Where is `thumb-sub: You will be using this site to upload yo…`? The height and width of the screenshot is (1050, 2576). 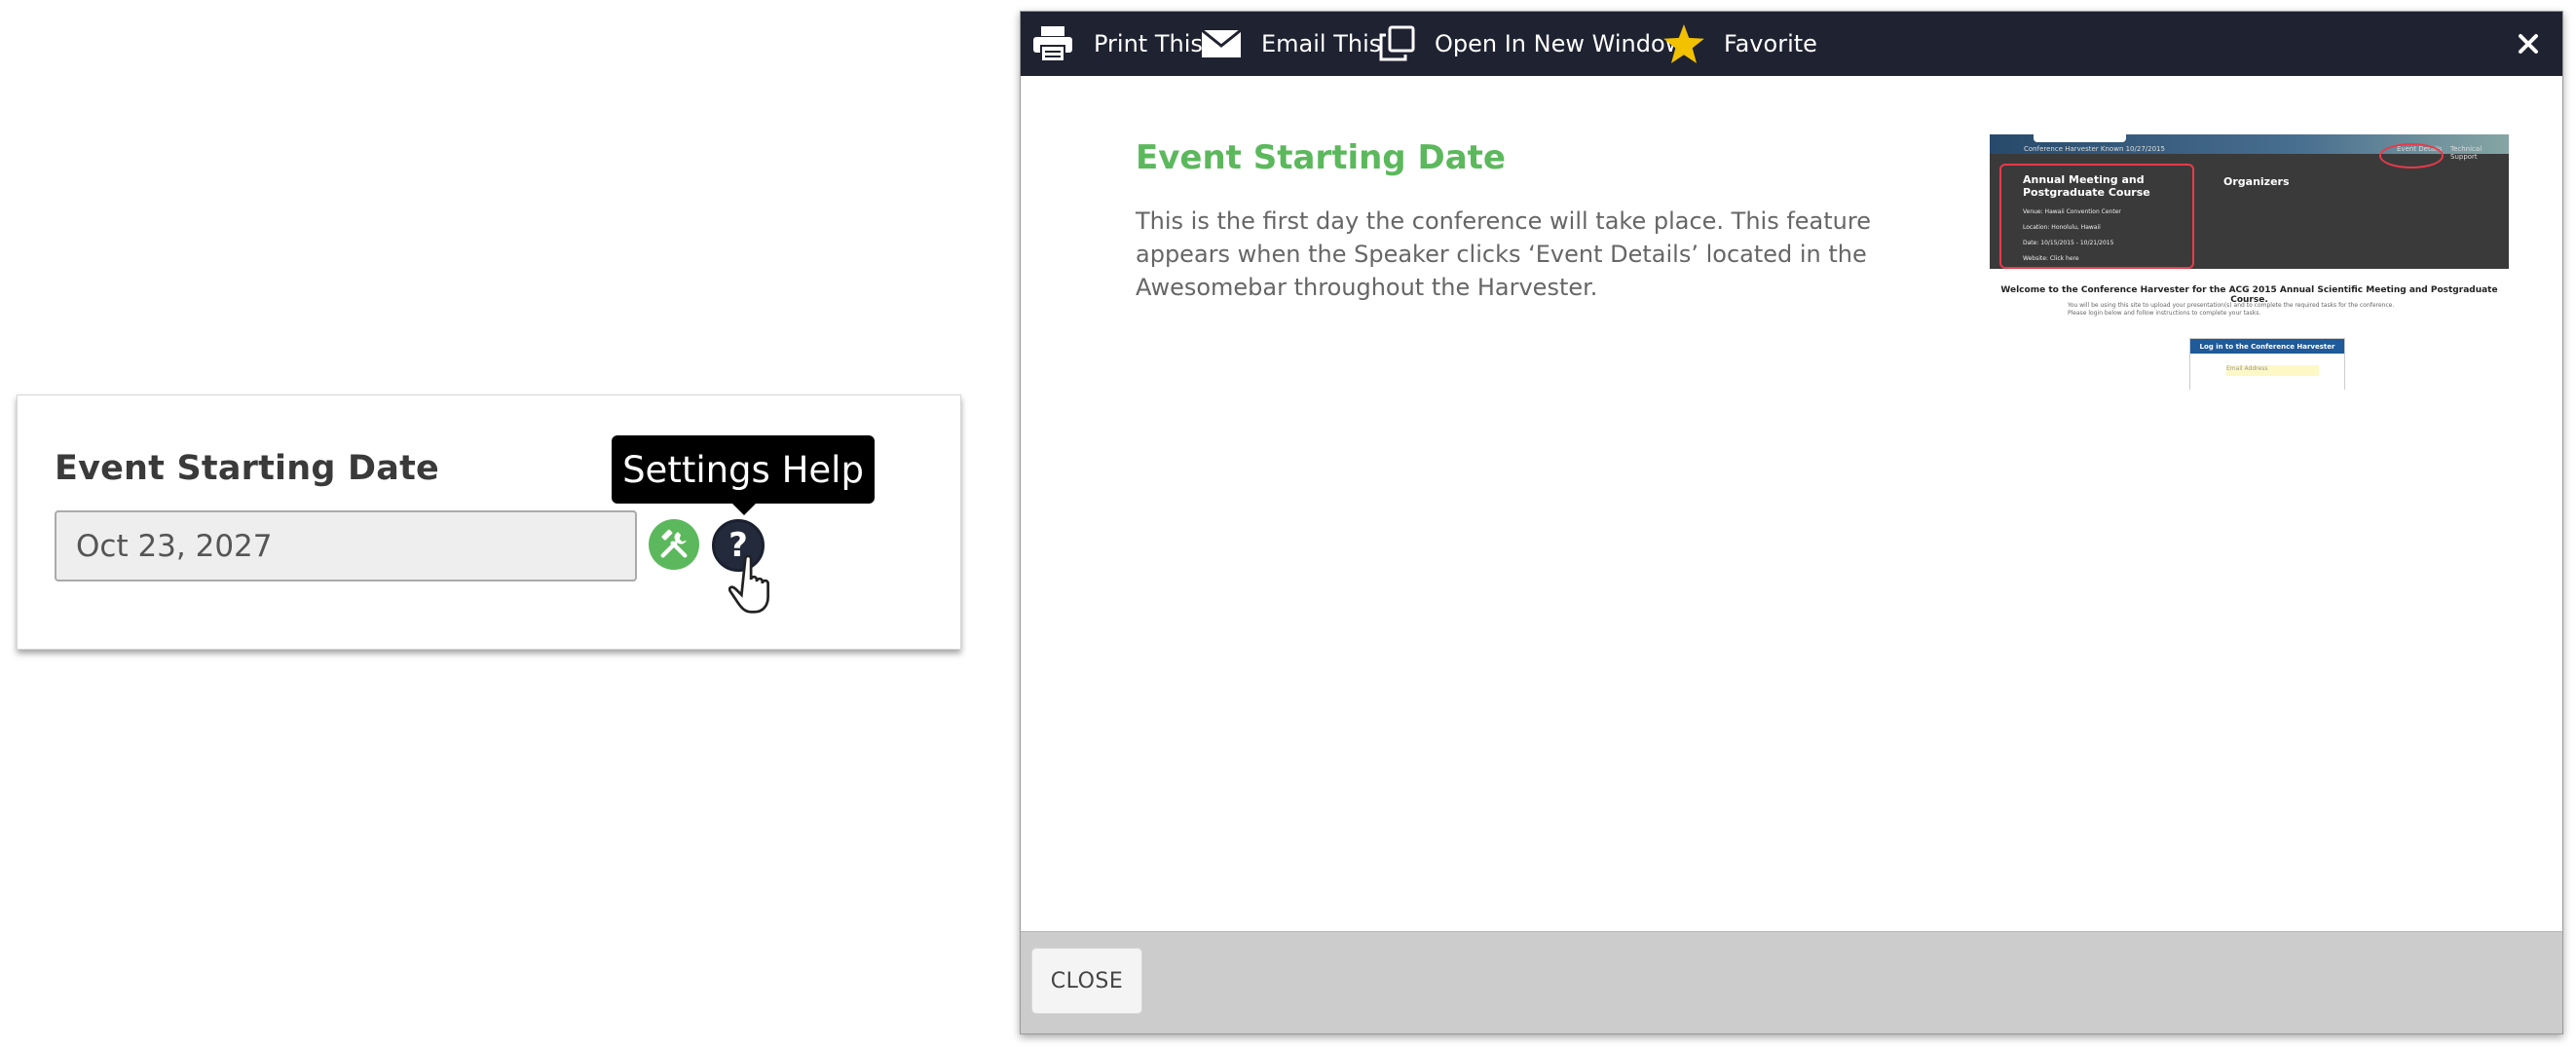 thumb-sub: You will be using this site to upload yo… is located at coordinates (2231, 310).